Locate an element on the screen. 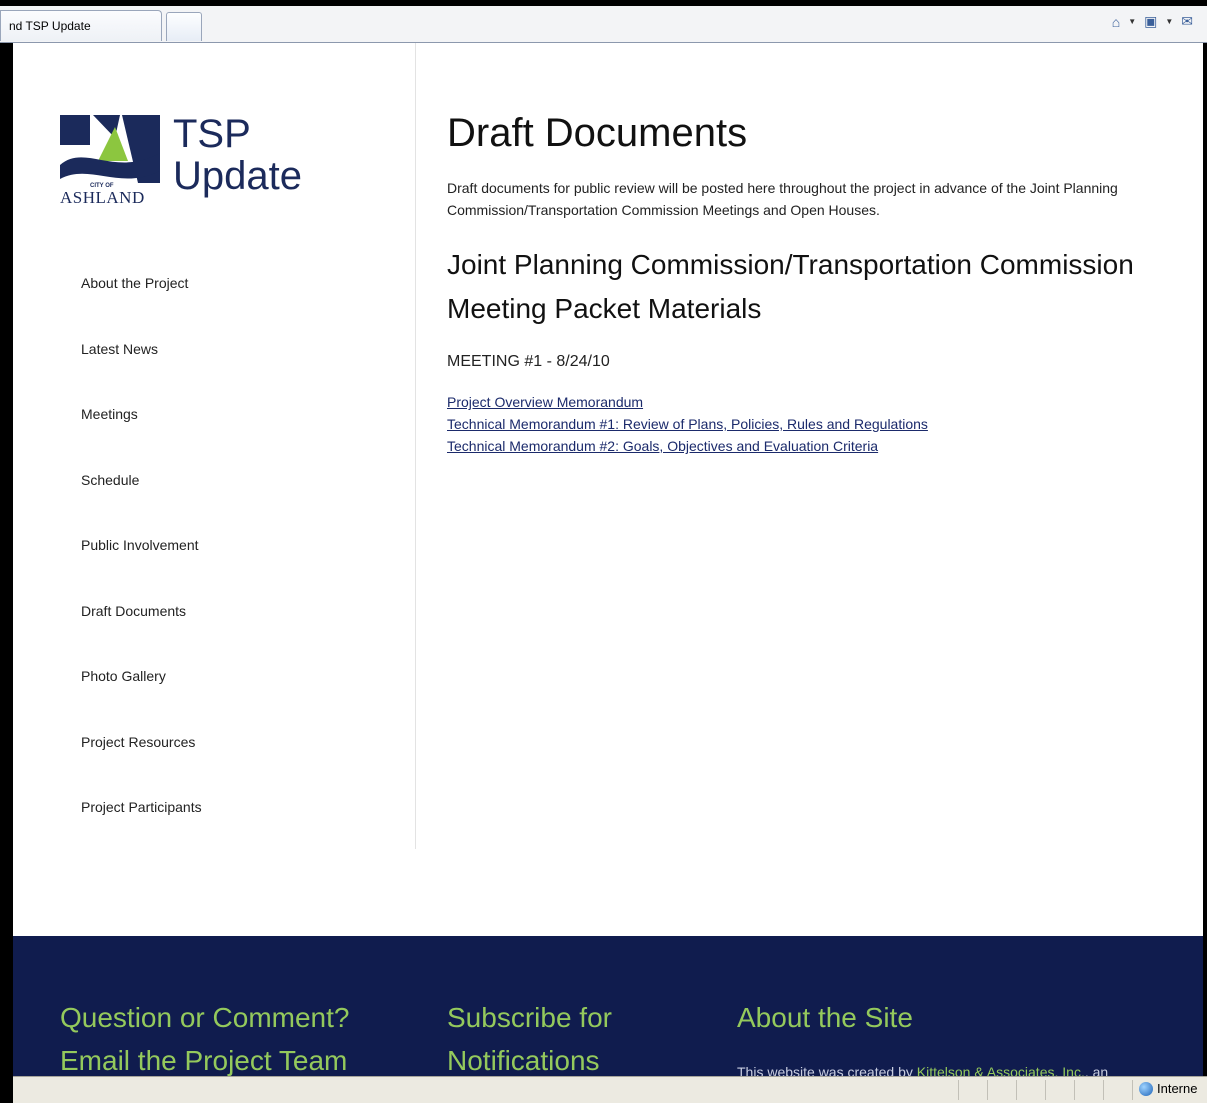 This screenshot has height=1103, width=1207. rss-feed-icon: ▣ is located at coordinates (1150, 21).